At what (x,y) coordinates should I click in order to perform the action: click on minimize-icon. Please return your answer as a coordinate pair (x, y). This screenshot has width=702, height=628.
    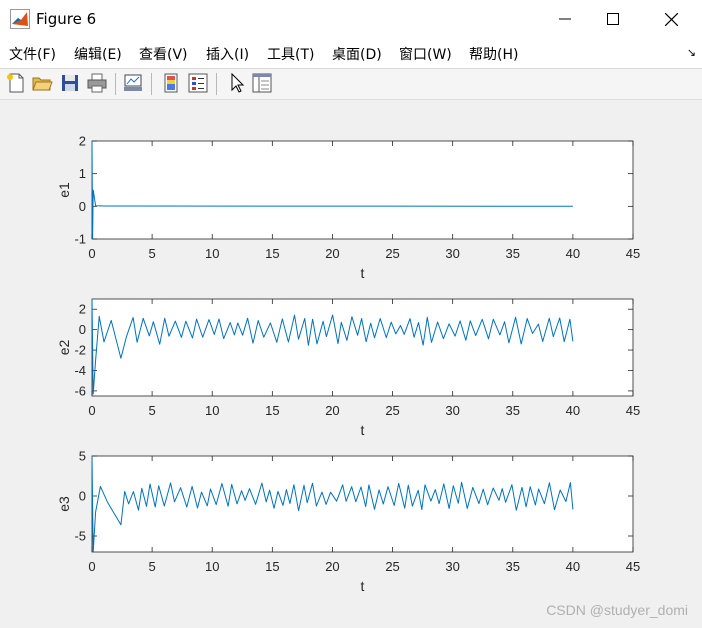
    Looking at the image, I should click on (565, 19).